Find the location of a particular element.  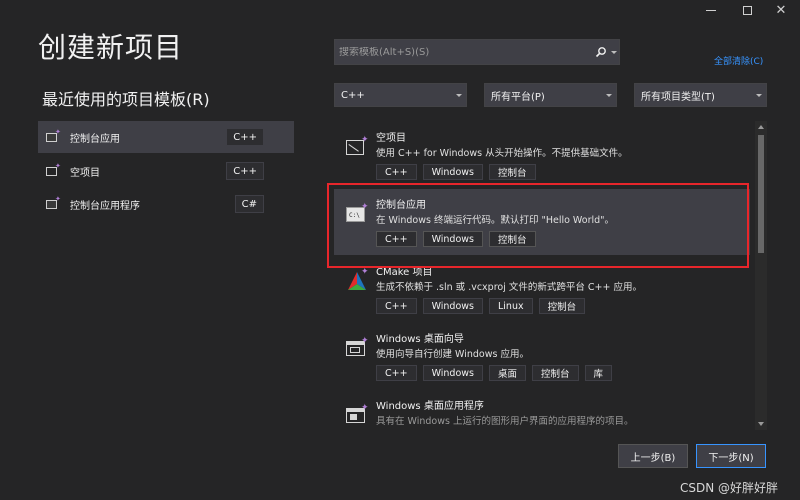

close-icon: ✕ is located at coordinates (781, 10).